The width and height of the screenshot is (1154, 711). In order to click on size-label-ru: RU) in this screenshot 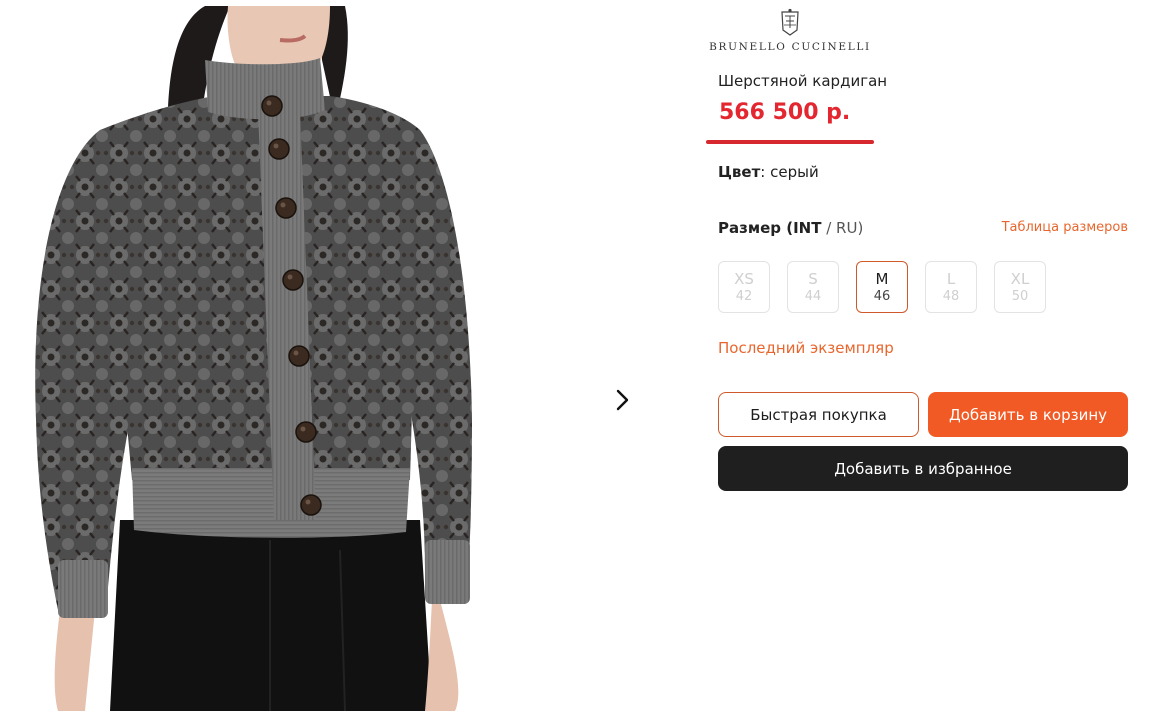, I will do `click(850, 228)`.